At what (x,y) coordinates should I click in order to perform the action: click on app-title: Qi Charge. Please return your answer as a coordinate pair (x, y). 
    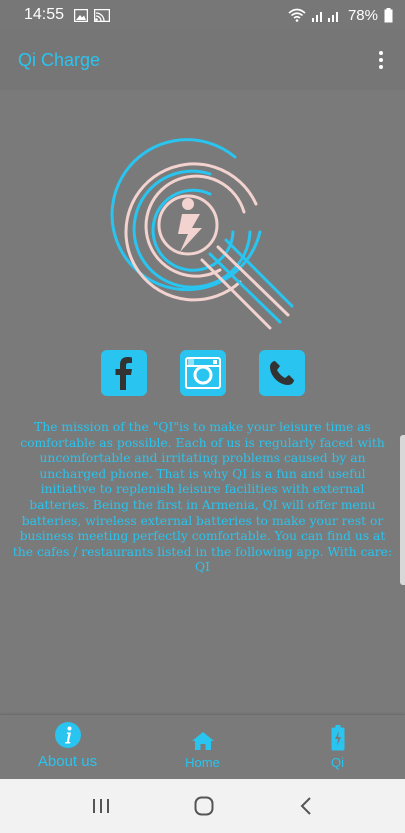
    Looking at the image, I should click on (59, 59).